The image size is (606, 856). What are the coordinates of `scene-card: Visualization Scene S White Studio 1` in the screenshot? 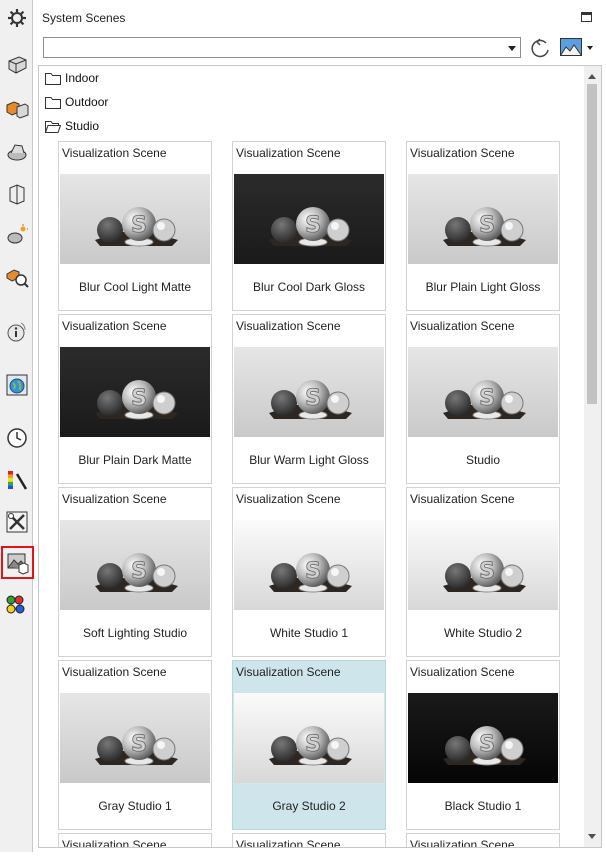 It's located at (309, 572).